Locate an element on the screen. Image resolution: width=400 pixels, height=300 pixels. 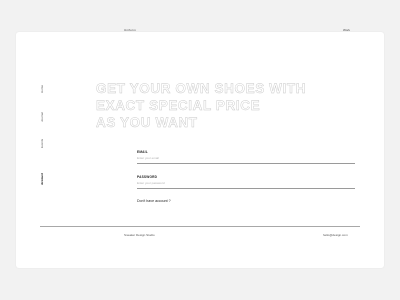
email-input is located at coordinates (246, 160).